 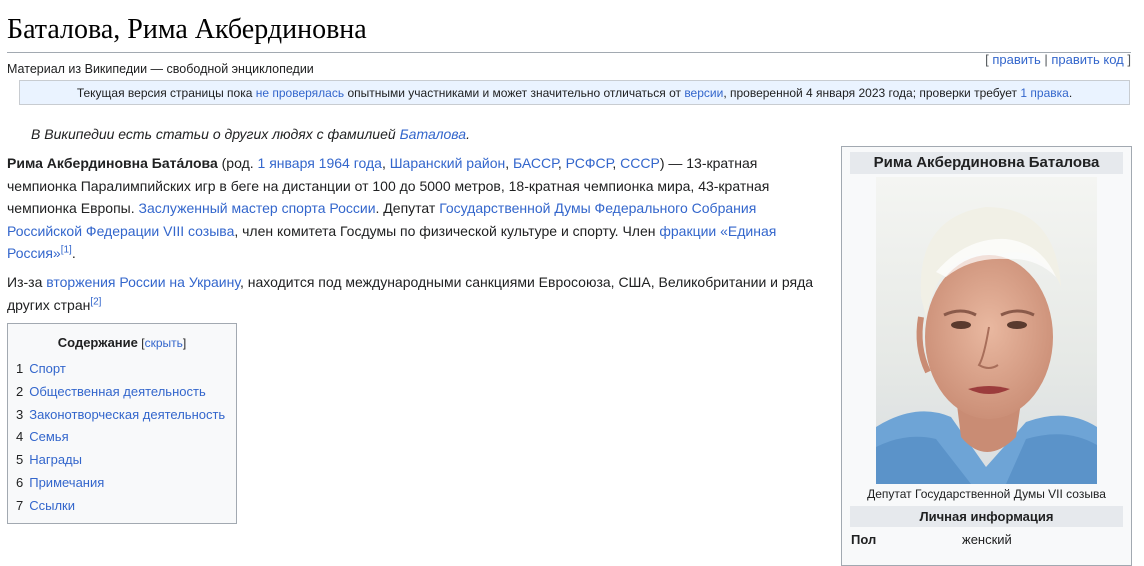 I want to click on toc-item-legislative: 3 Законотворческая деятельность, so click(x=126, y=415).